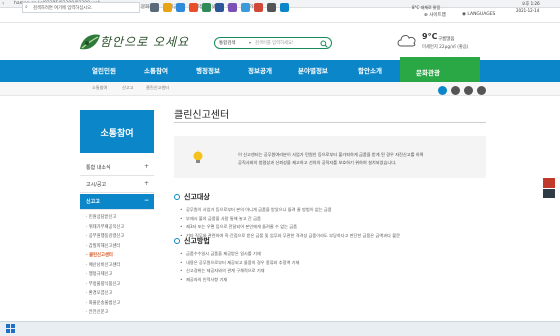 This screenshot has height=336, width=560. Describe the element at coordinates (101, 217) in the screenshot. I see `sidebar-subitem: · 민원상담받신고` at that location.